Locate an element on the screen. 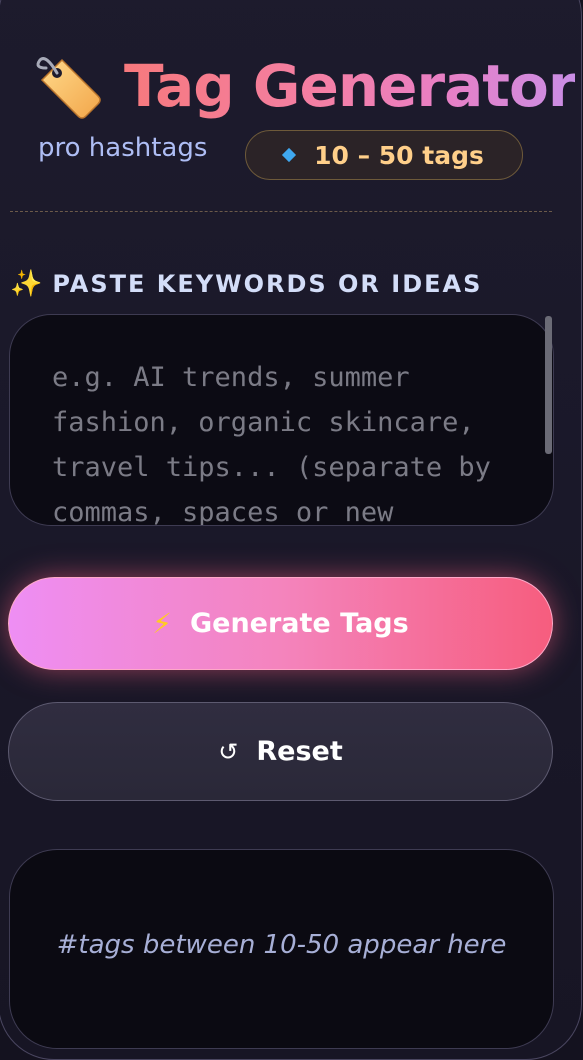  header-divider is located at coordinates (281, 211).